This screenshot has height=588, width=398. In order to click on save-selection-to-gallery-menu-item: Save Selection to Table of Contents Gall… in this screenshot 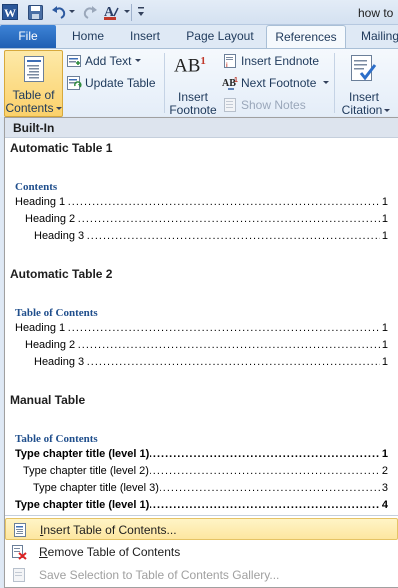, I will do `click(201, 575)`.